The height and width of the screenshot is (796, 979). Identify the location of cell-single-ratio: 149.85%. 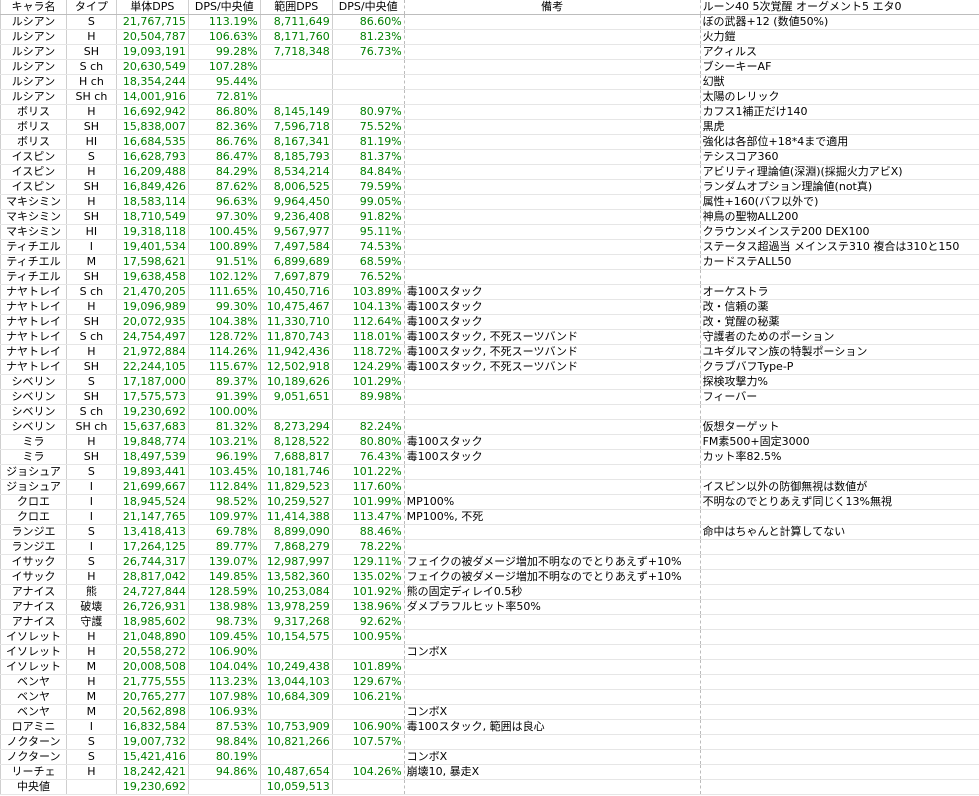
(224, 577).